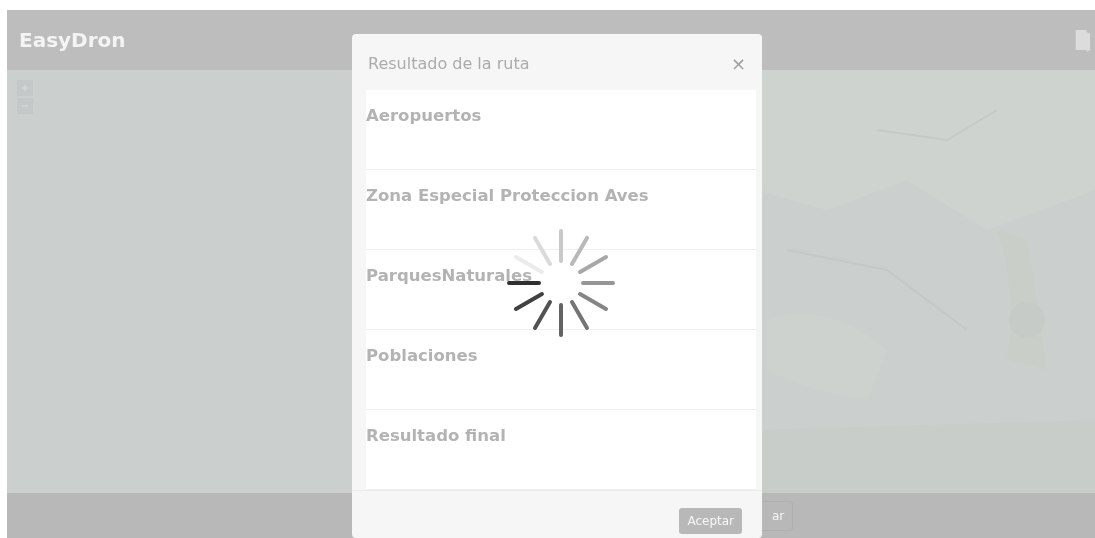 This screenshot has width=1095, height=538. Describe the element at coordinates (436, 435) in the screenshot. I see `section-heading: Resultado final` at that location.